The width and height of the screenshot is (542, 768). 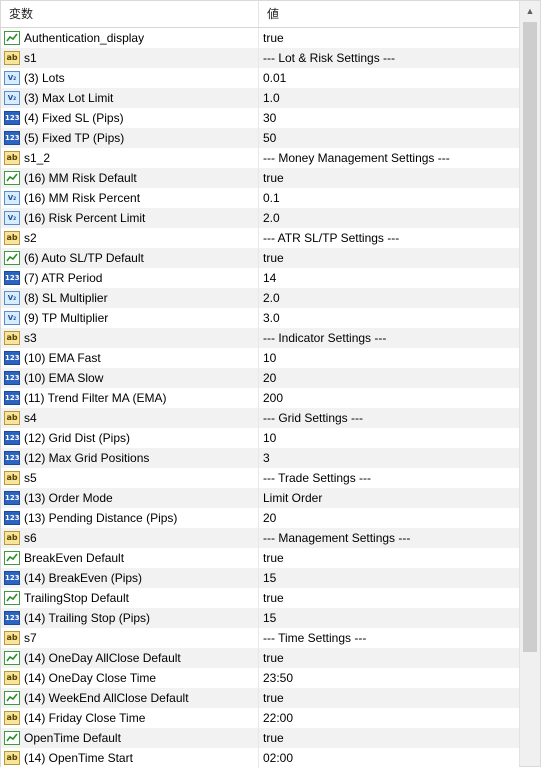 I want to click on table-row: 123 (4) Fixed SL (Pips) 30, so click(x=260, y=118).